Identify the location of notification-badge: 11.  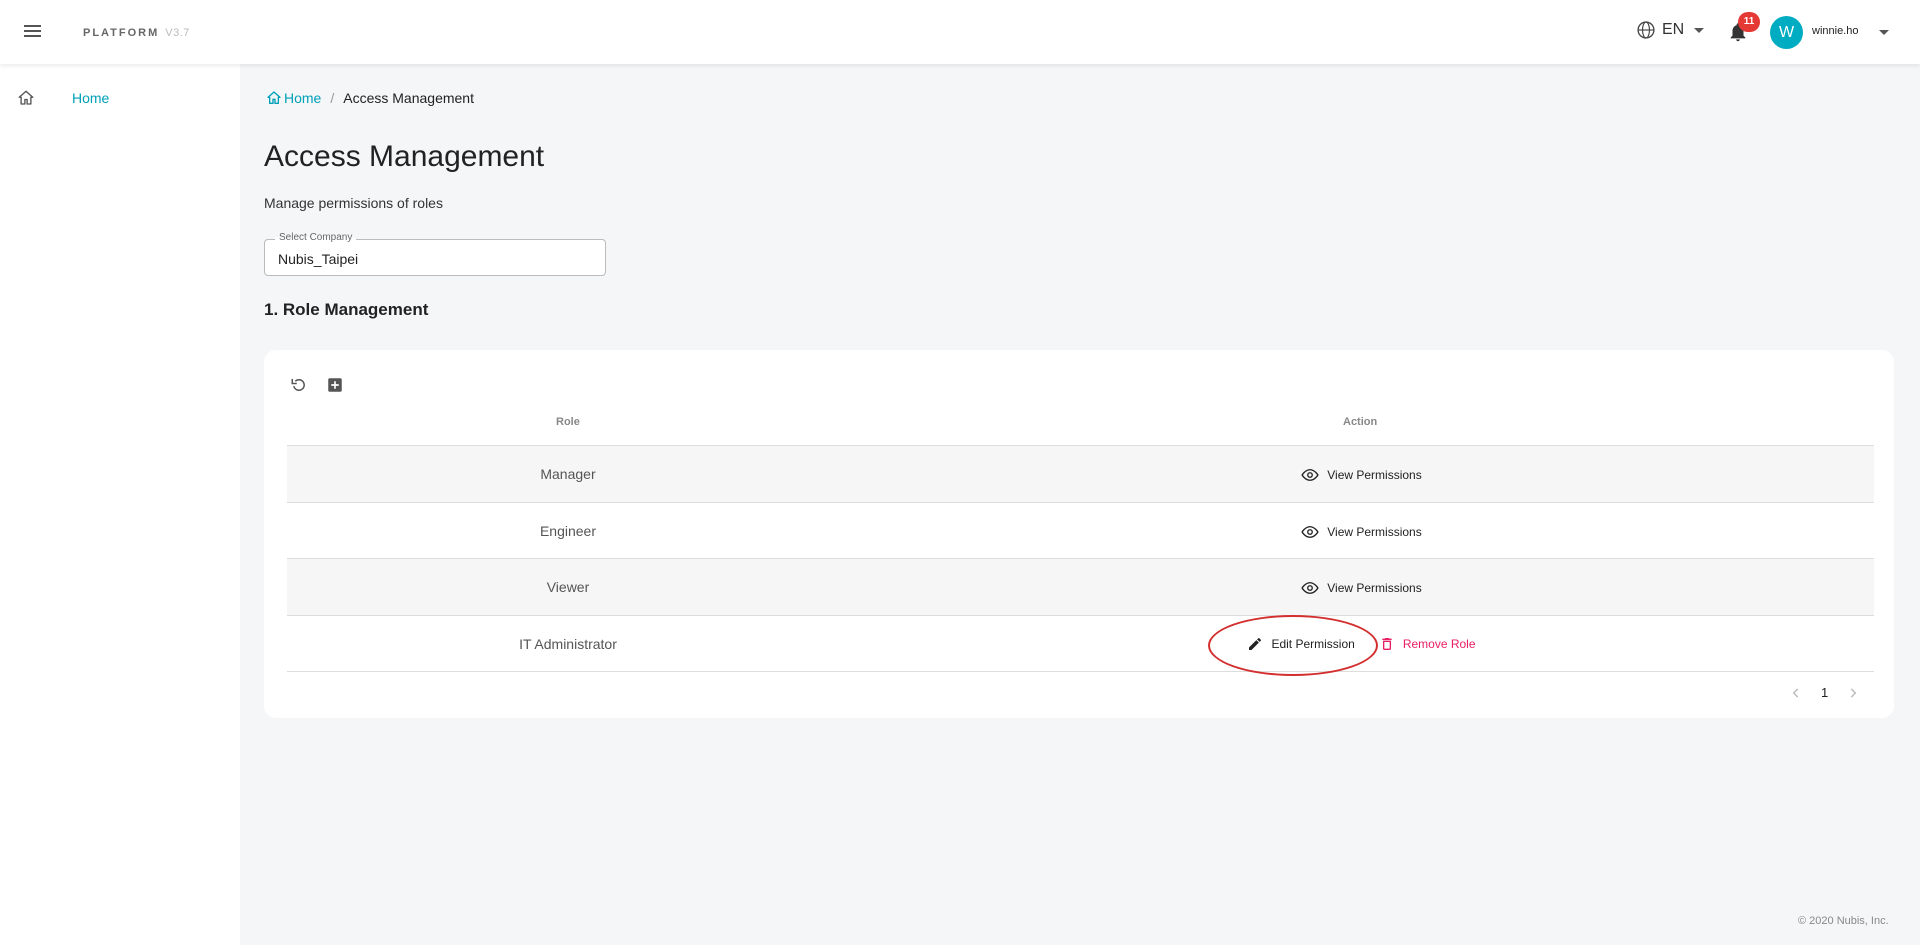
(1749, 22).